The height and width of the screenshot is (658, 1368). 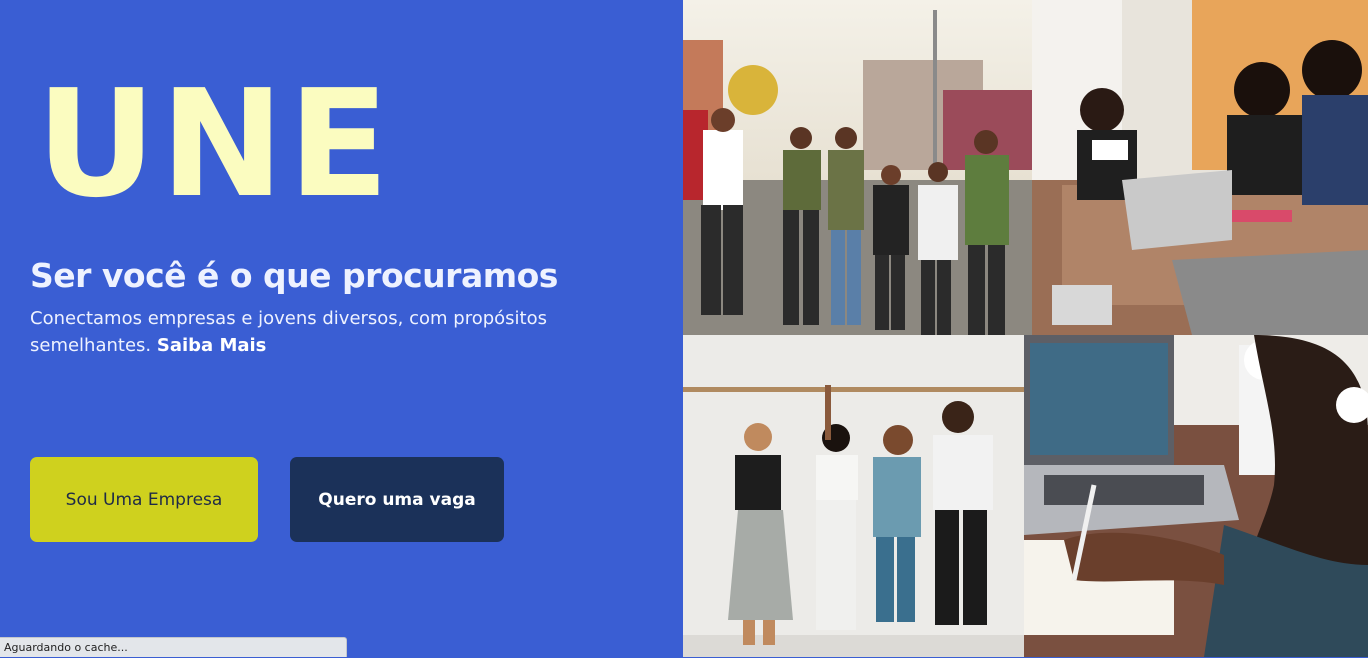 What do you see at coordinates (212, 345) in the screenshot?
I see `learn-more-link: Saiba Mais` at bounding box center [212, 345].